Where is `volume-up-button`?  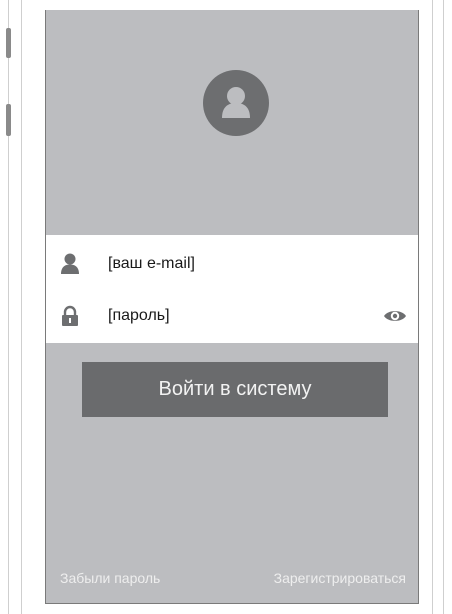 volume-up-button is located at coordinates (8, 43).